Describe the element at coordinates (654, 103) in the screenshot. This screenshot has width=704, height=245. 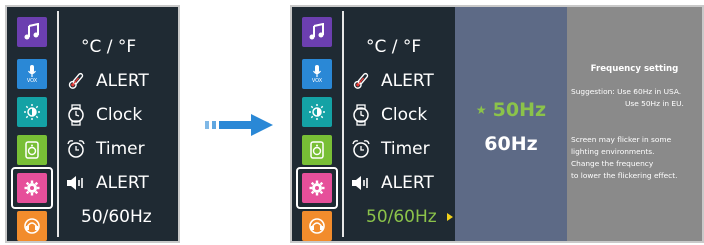
I see `help-text-line: Use 50Hz in EU.` at that location.